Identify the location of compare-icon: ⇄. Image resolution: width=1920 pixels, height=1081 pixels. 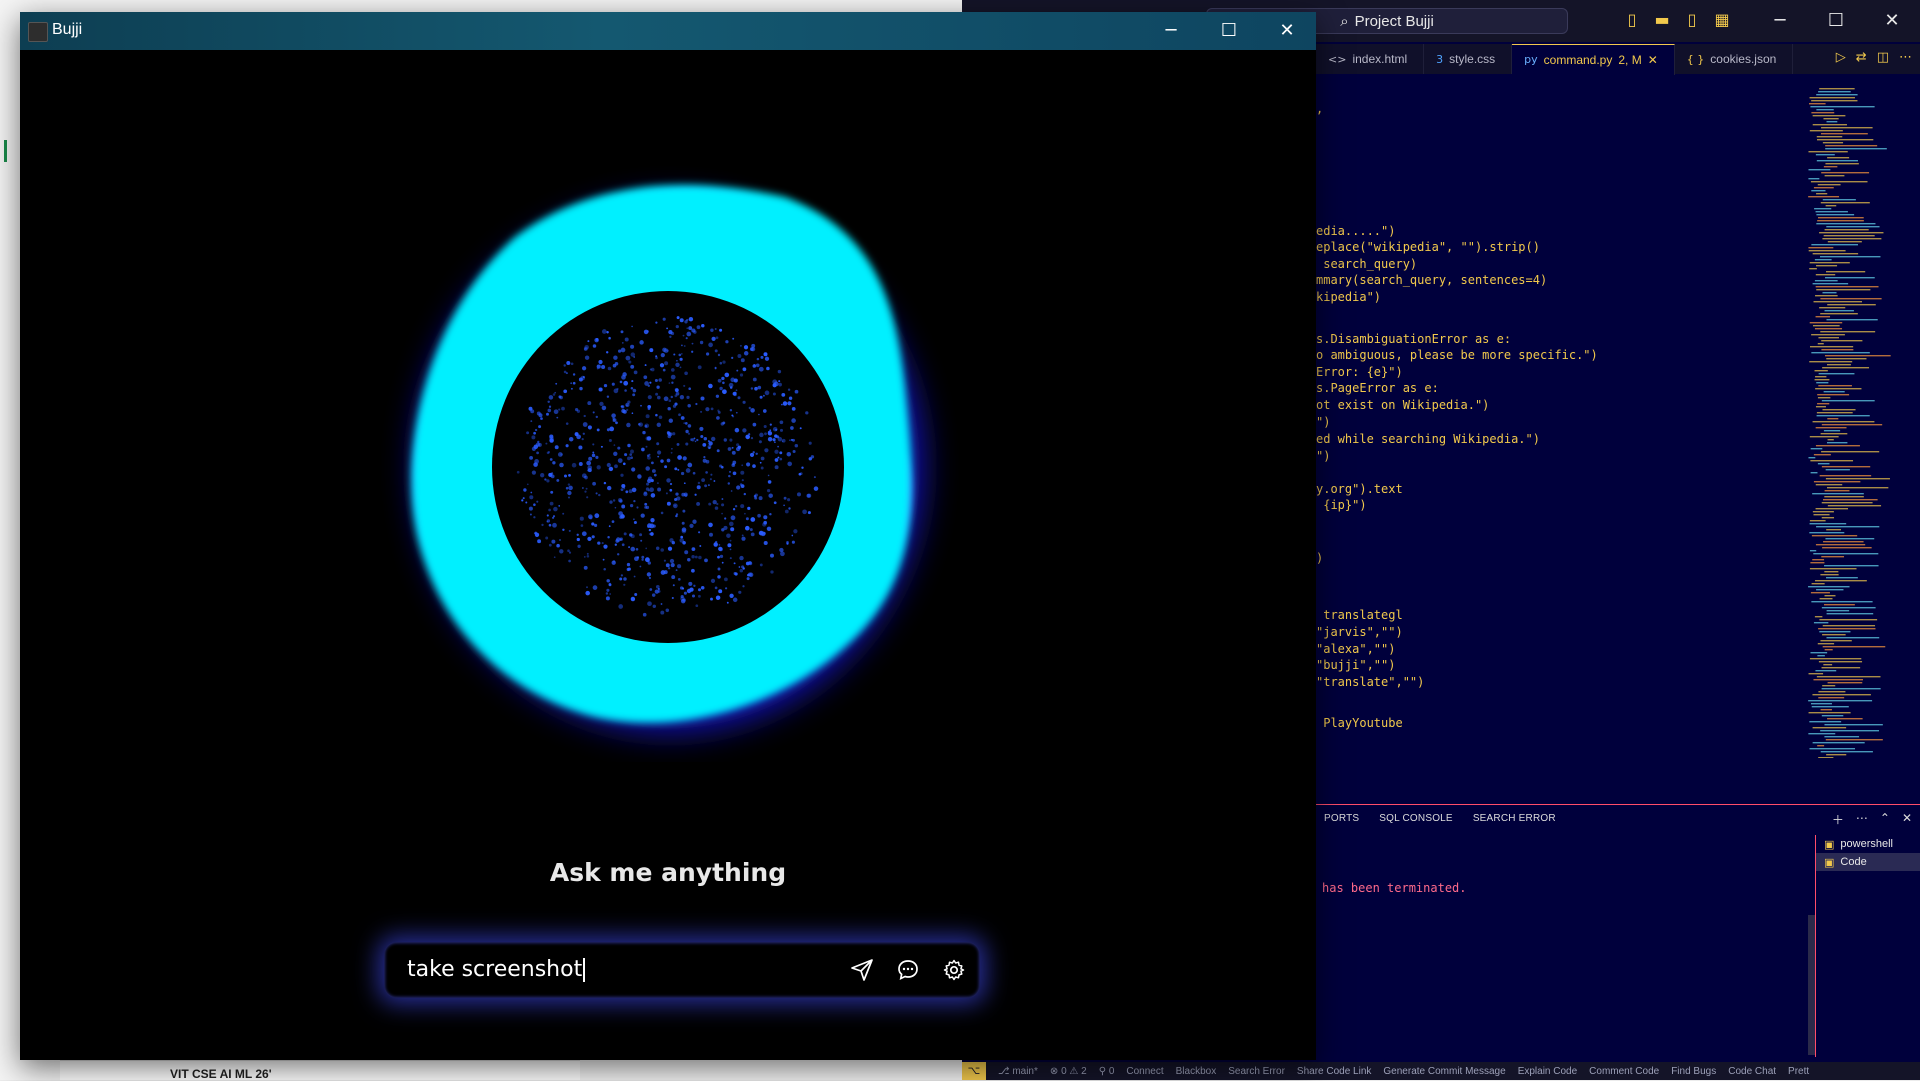
(1861, 57).